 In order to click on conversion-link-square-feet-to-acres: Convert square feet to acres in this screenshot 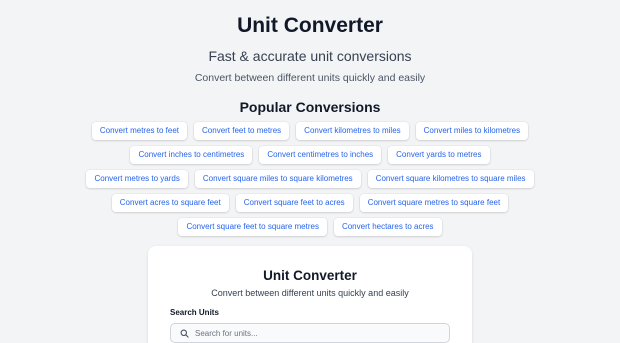, I will do `click(294, 203)`.